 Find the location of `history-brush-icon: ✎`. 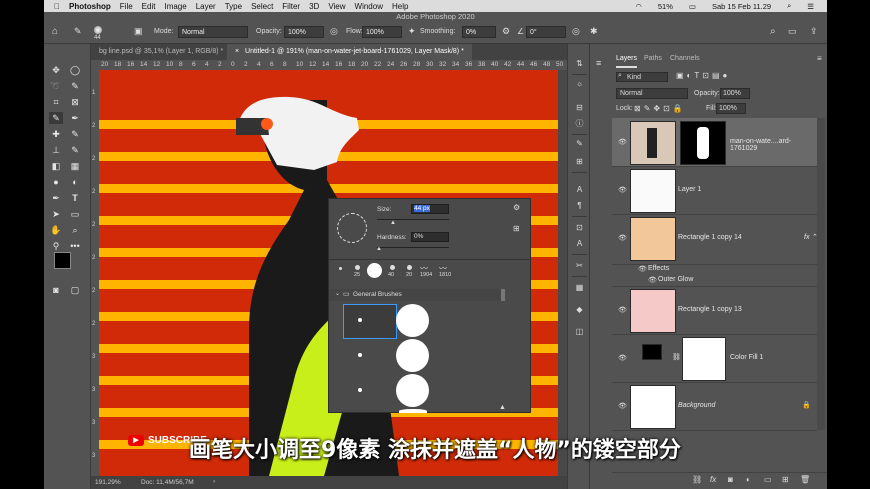

history-brush-icon: ✎ is located at coordinates (75, 150).